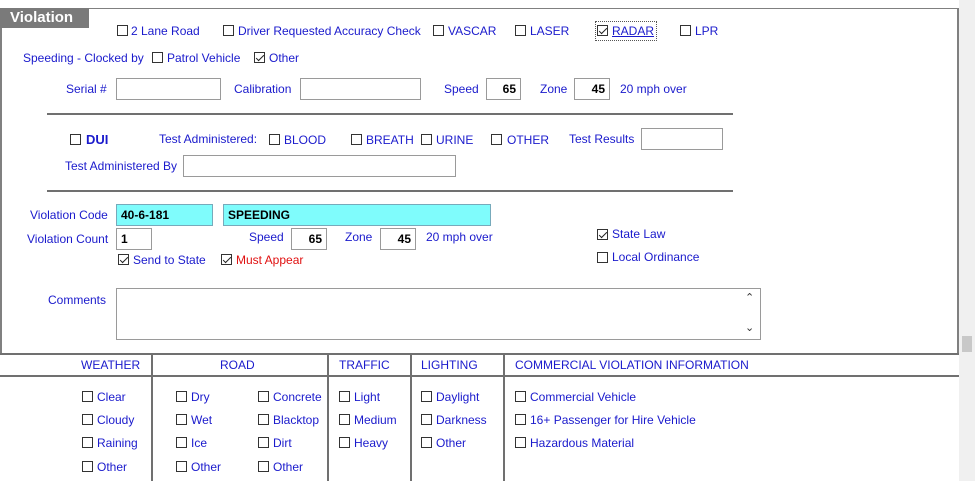 The width and height of the screenshot is (975, 481). What do you see at coordinates (449, 365) in the screenshot?
I see `header-lighting: LIGHTING` at bounding box center [449, 365].